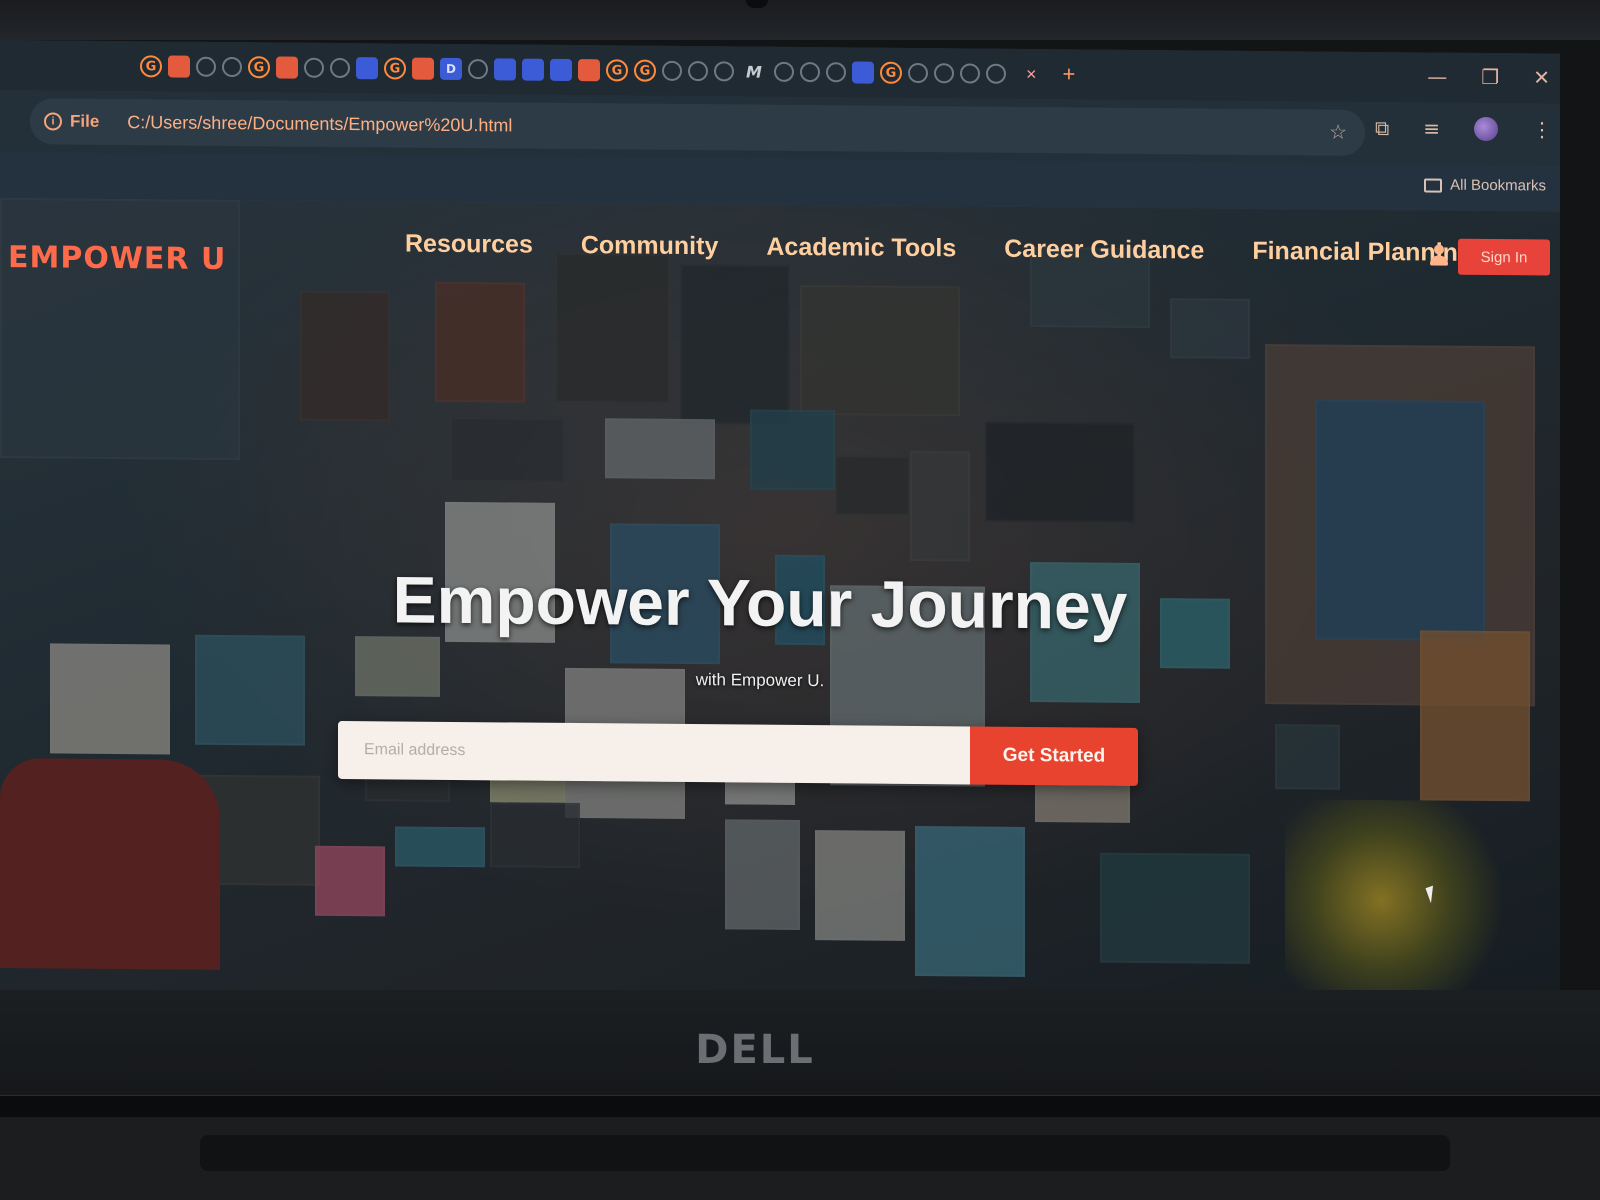 The height and width of the screenshot is (1200, 1600). What do you see at coordinates (1054, 756) in the screenshot?
I see `get-started-button: Get Started` at bounding box center [1054, 756].